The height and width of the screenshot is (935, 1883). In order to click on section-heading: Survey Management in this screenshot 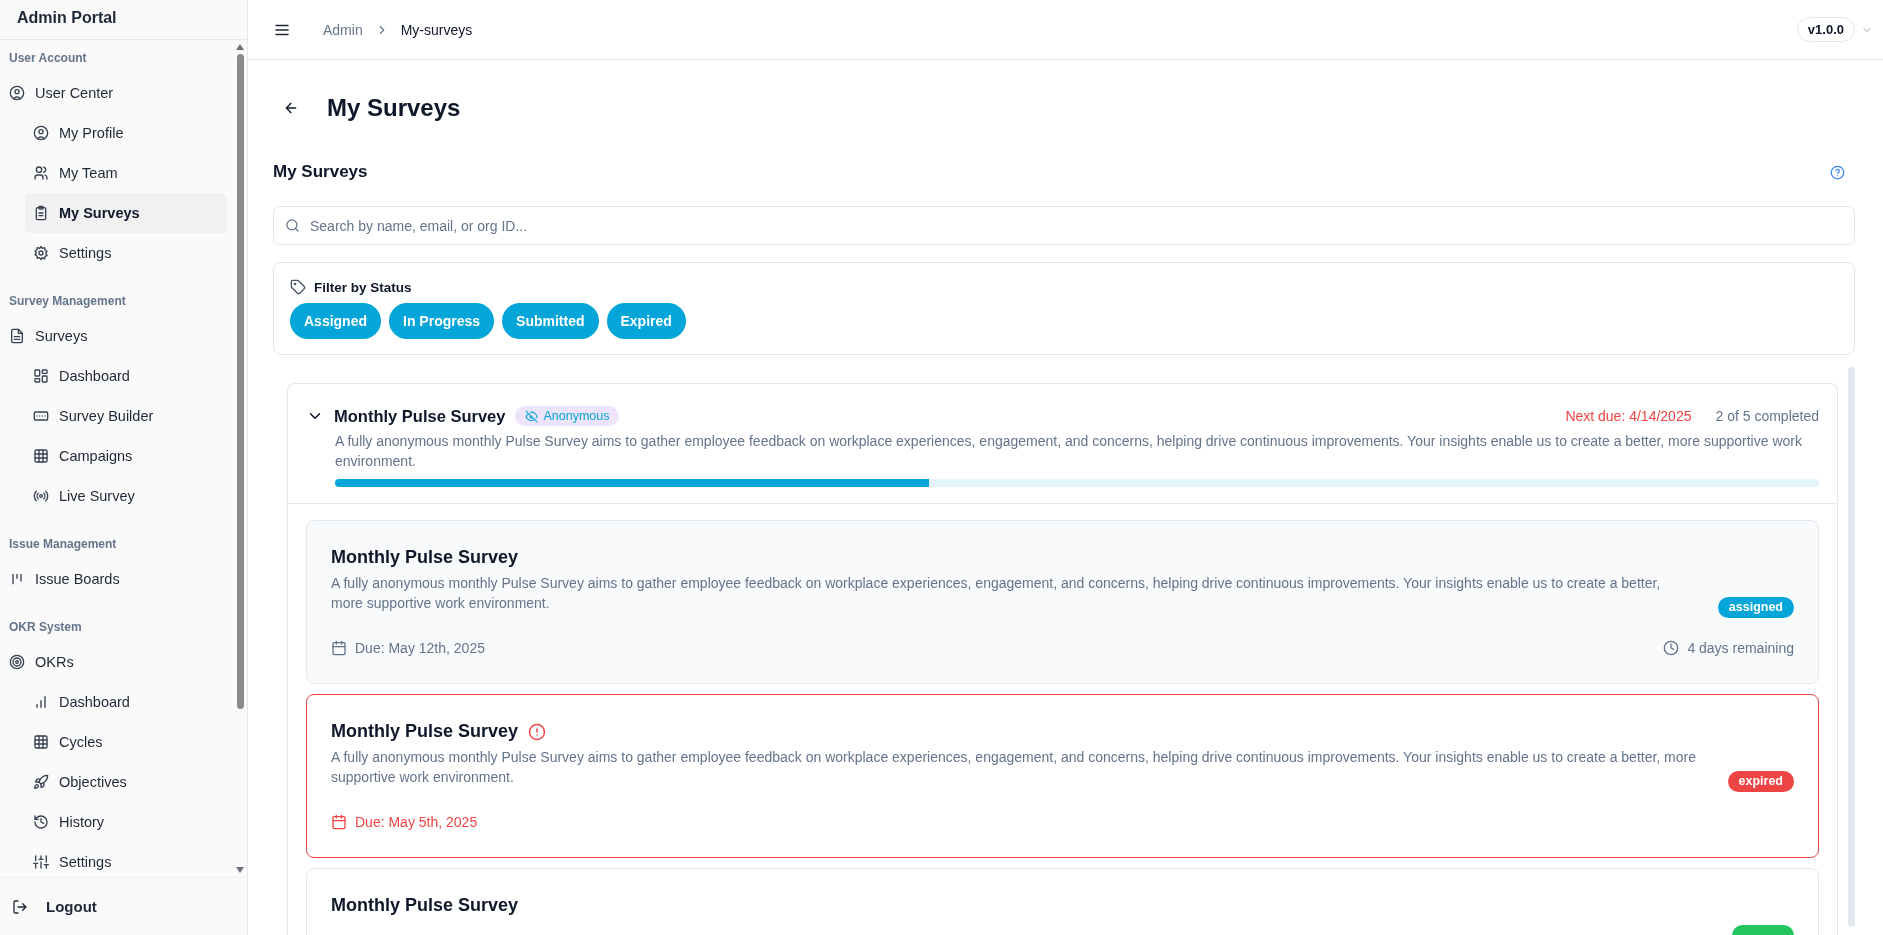, I will do `click(68, 301)`.